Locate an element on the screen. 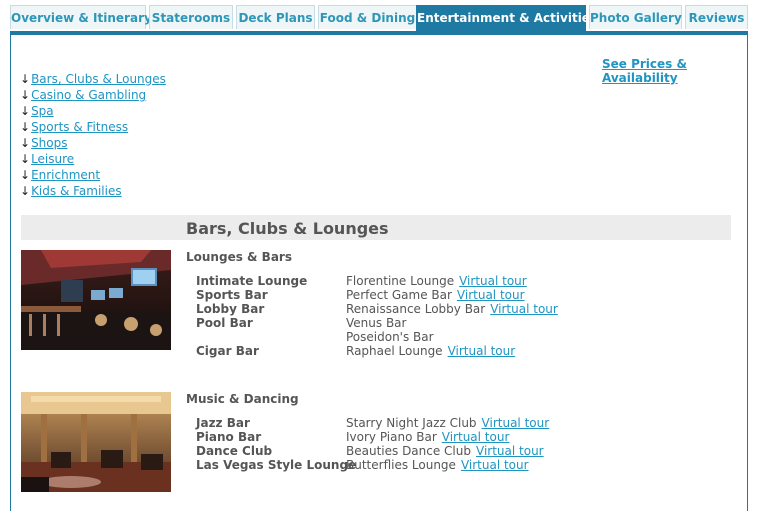 The width and height of the screenshot is (765, 511). tab-overview-itinerary: Overview & Itinerary is located at coordinates (81, 17).